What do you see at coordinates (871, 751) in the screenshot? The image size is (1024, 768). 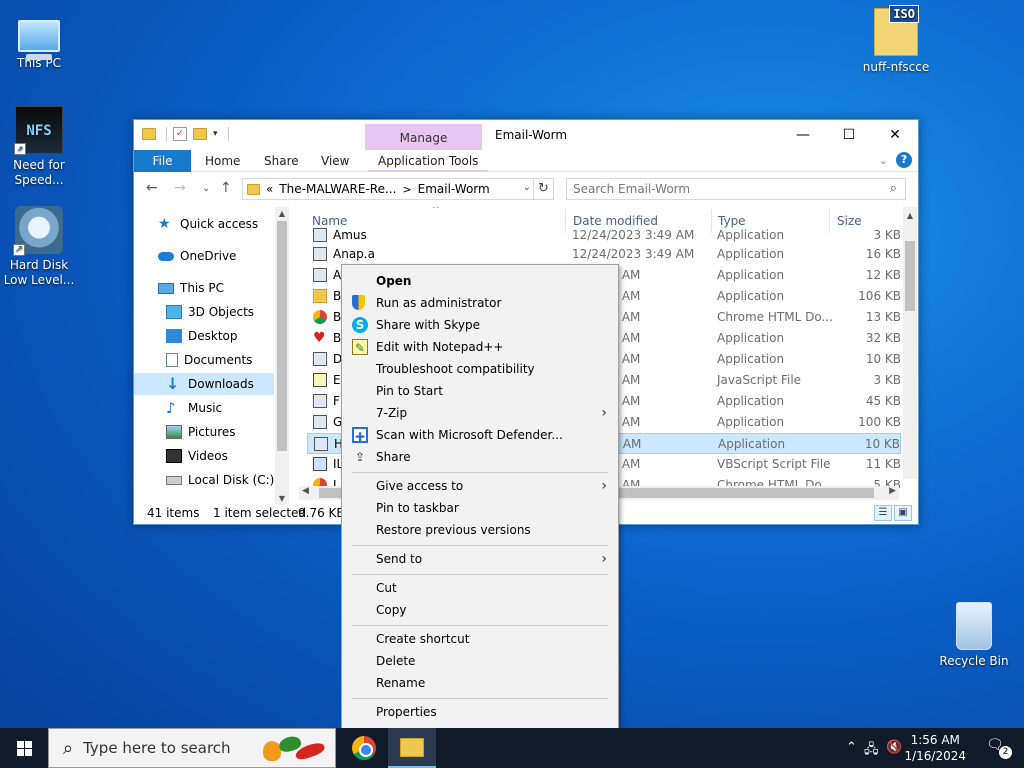 I see `network-icon: 🖧` at bounding box center [871, 751].